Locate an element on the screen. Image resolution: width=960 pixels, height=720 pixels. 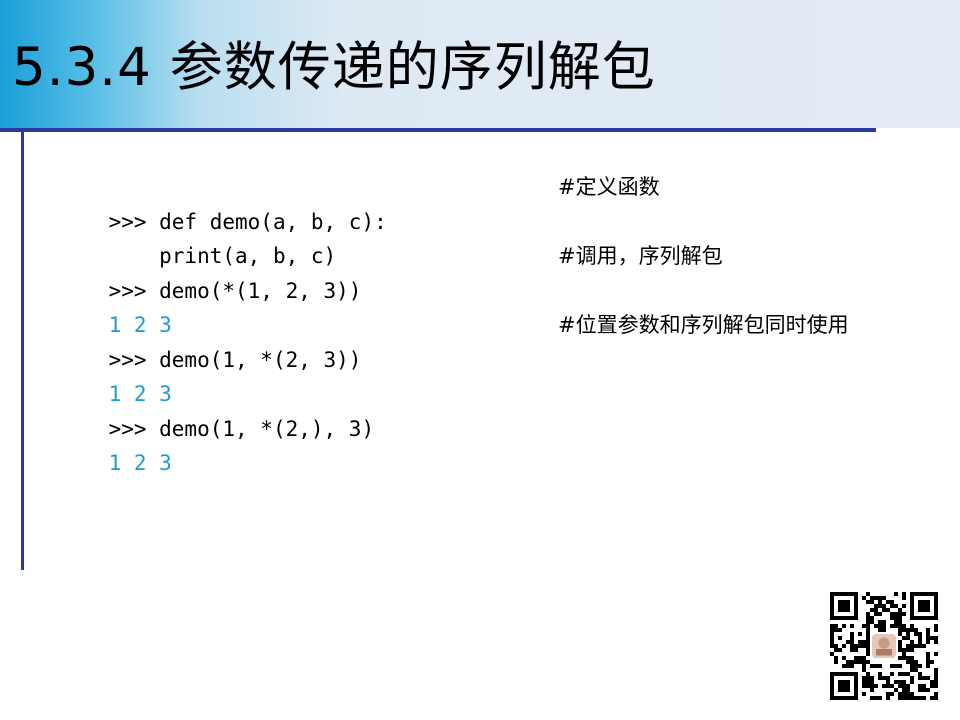
code-line: >>> demo(1, *(2, 3)) #位置参数和序列解包同时使用 is located at coordinates (488, 340).